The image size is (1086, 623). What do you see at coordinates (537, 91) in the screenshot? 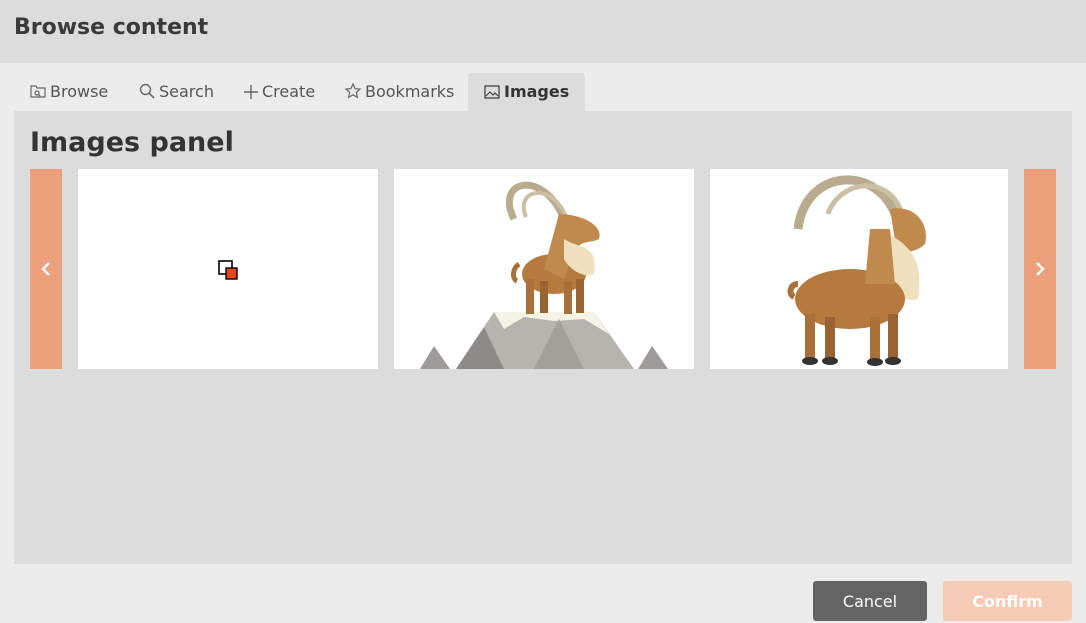
I see `tab-images-label: Images` at bounding box center [537, 91].